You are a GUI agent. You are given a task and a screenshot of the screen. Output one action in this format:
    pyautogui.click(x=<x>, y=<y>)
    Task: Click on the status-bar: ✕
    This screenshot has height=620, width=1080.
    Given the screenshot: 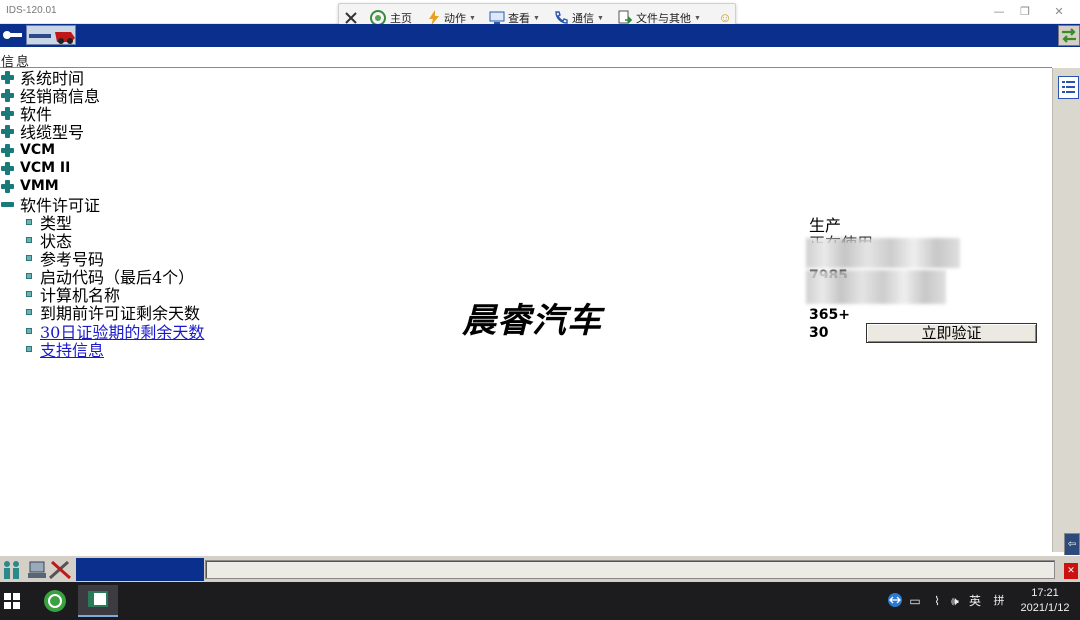 What is the action you would take?
    pyautogui.click(x=540, y=568)
    